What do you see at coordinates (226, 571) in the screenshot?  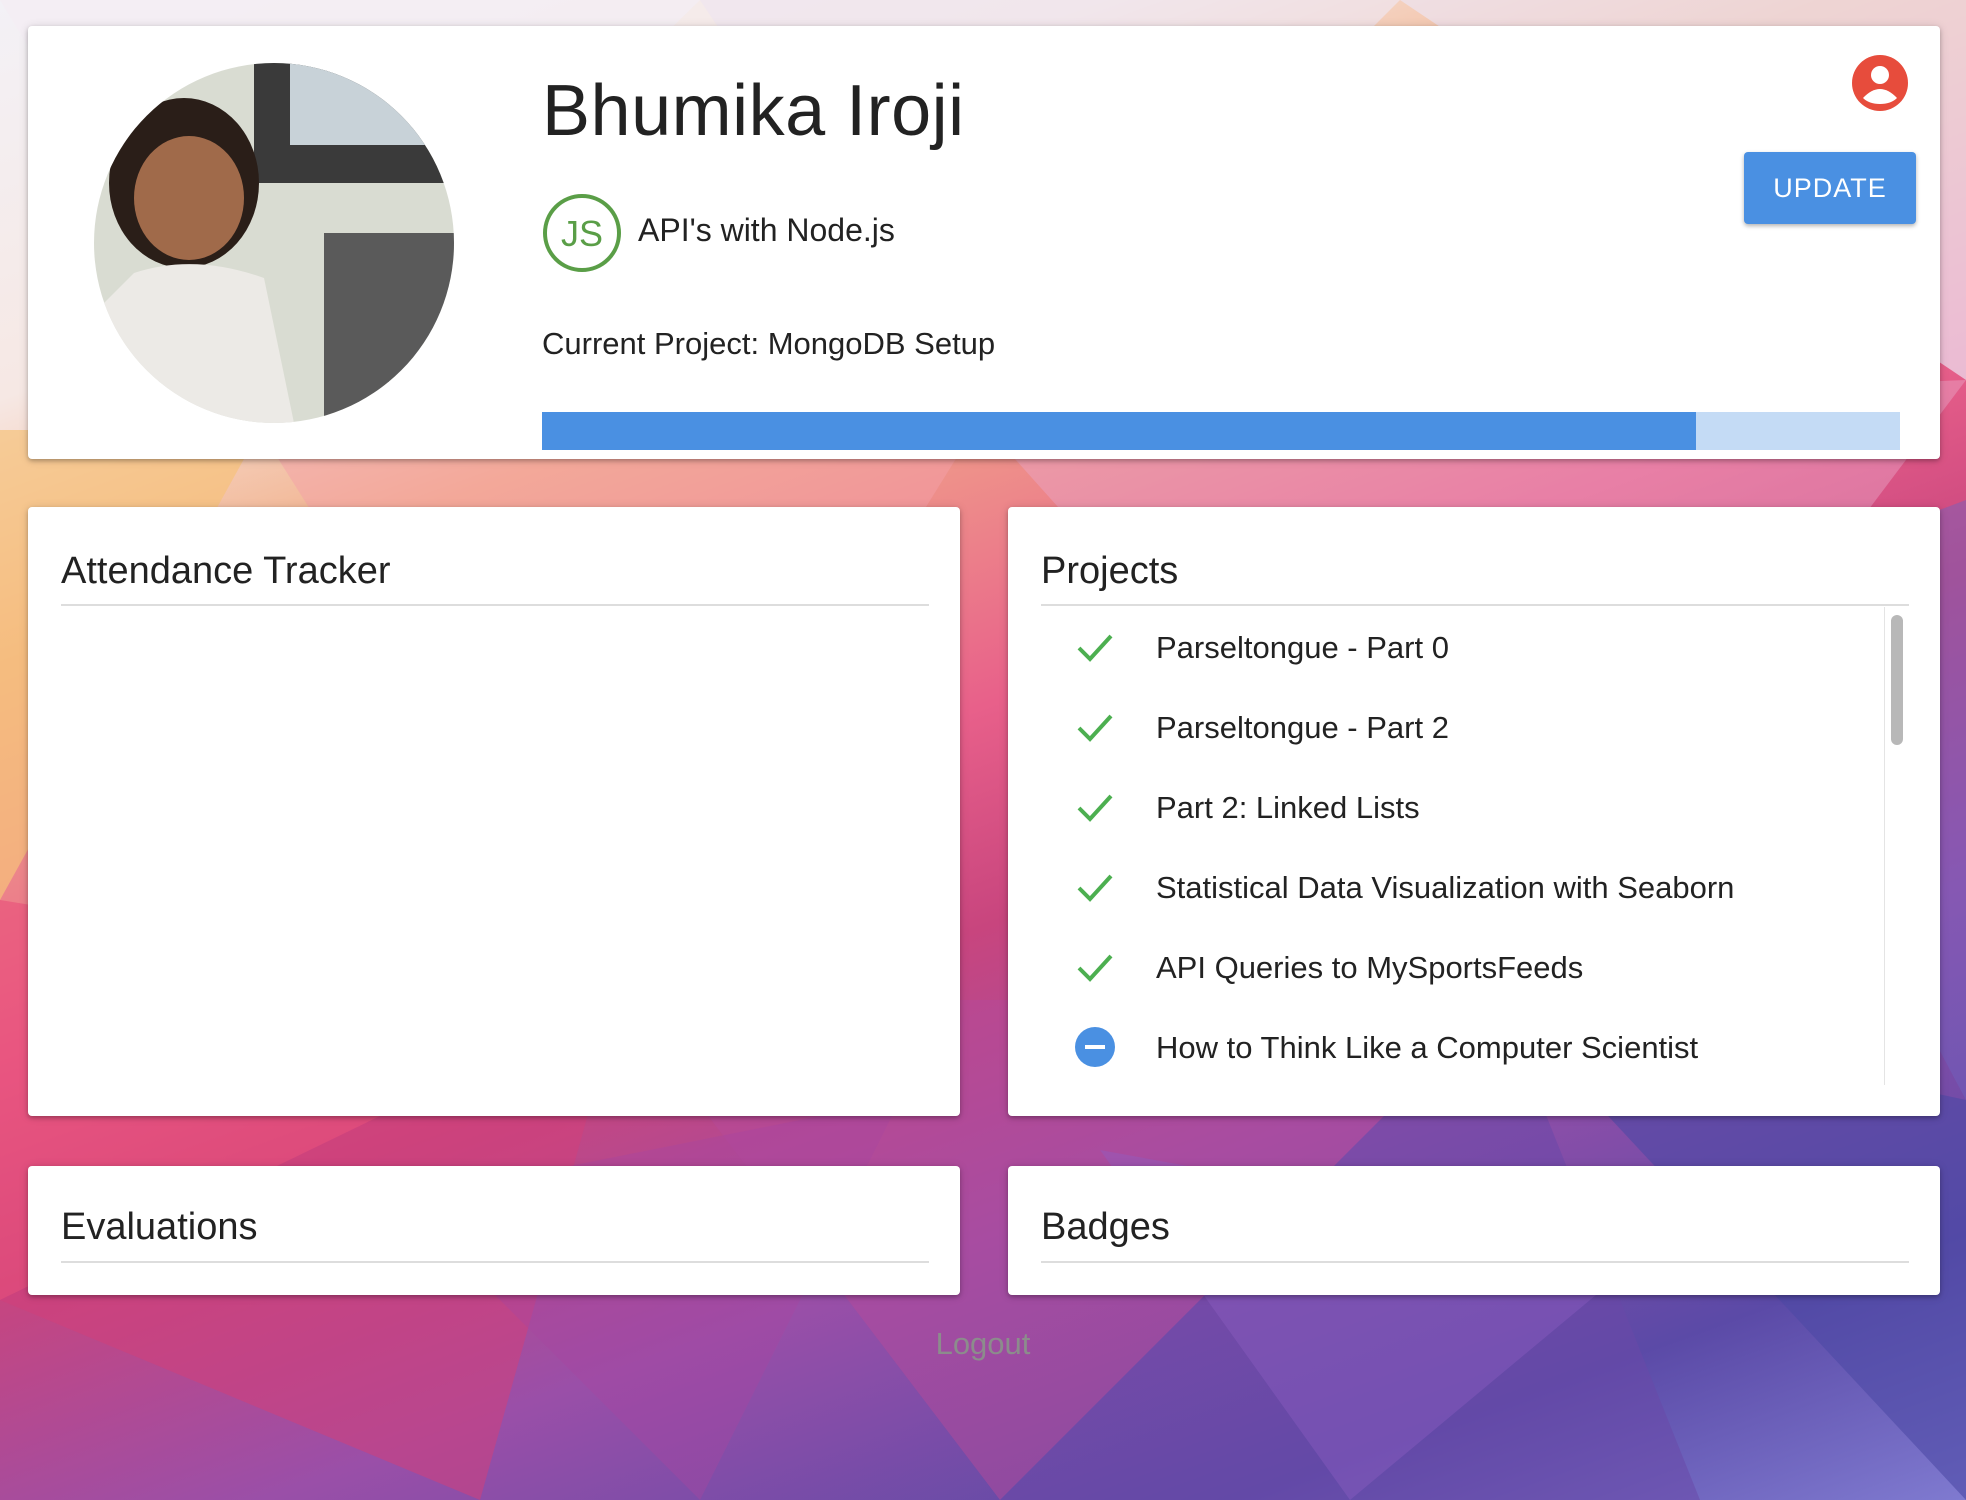 I see `attendance-title: Attendance Tracker` at bounding box center [226, 571].